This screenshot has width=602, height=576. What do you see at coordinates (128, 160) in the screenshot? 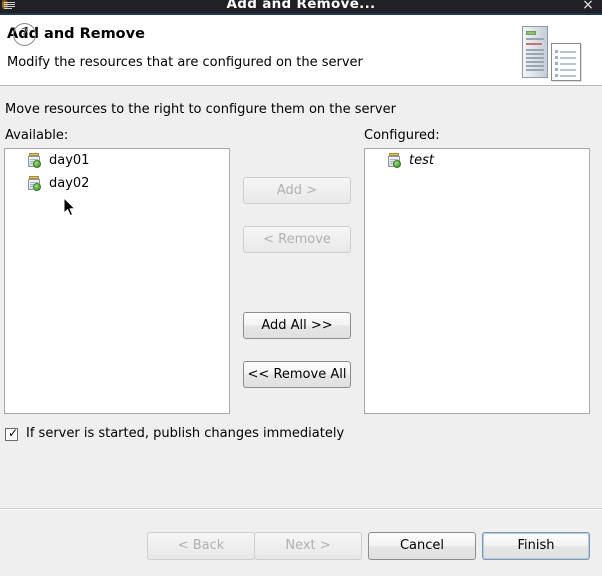
I see `list-item: day01` at bounding box center [128, 160].